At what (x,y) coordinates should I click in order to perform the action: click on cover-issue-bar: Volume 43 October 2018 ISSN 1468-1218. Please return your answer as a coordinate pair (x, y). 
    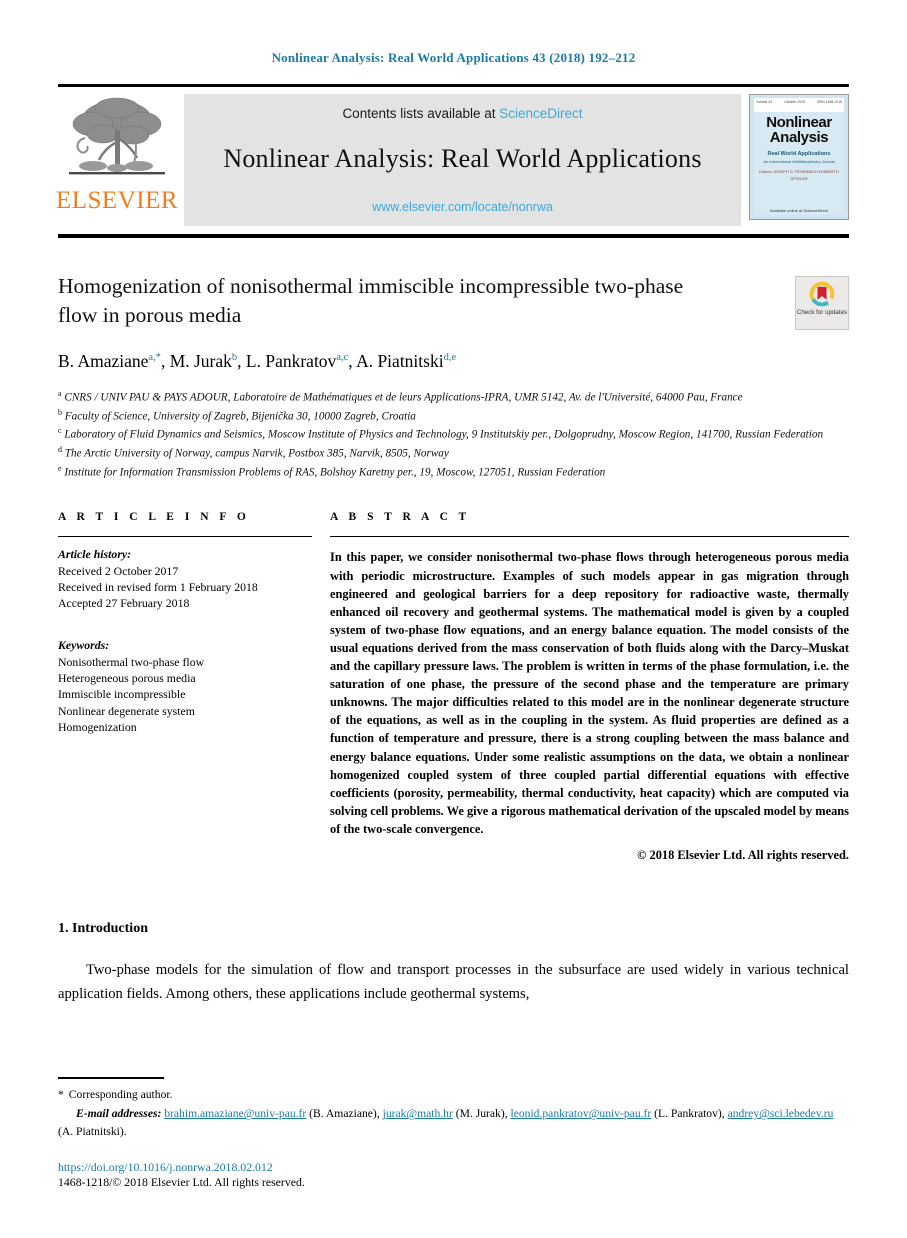
    Looking at the image, I should click on (799, 102).